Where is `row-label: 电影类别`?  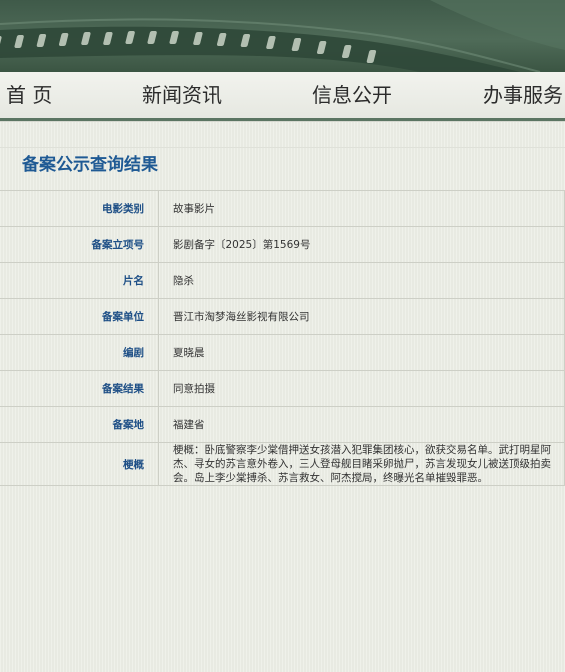
row-label: 电影类别 is located at coordinates (79, 208).